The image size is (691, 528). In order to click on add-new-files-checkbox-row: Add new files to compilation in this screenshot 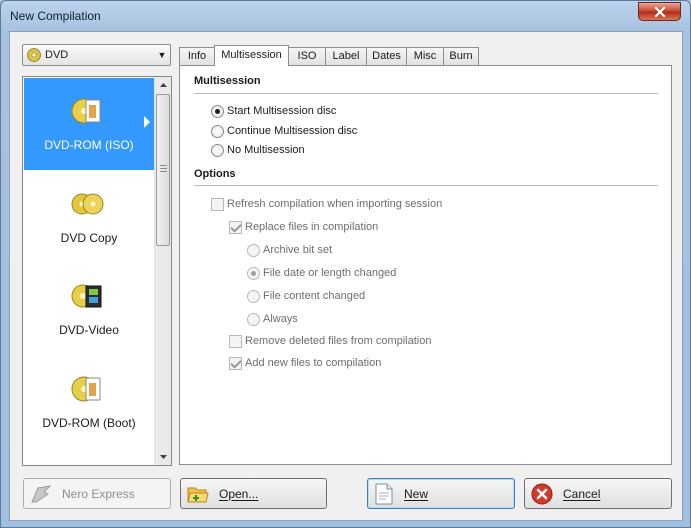, I will do `click(305, 363)`.